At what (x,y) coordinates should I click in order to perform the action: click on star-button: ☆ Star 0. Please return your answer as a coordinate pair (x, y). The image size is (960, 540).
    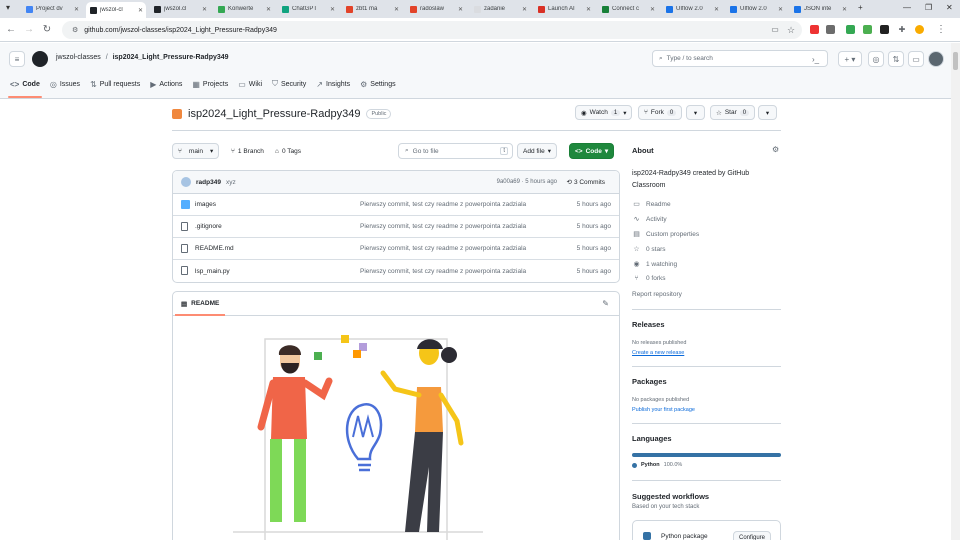
    Looking at the image, I should click on (733, 112).